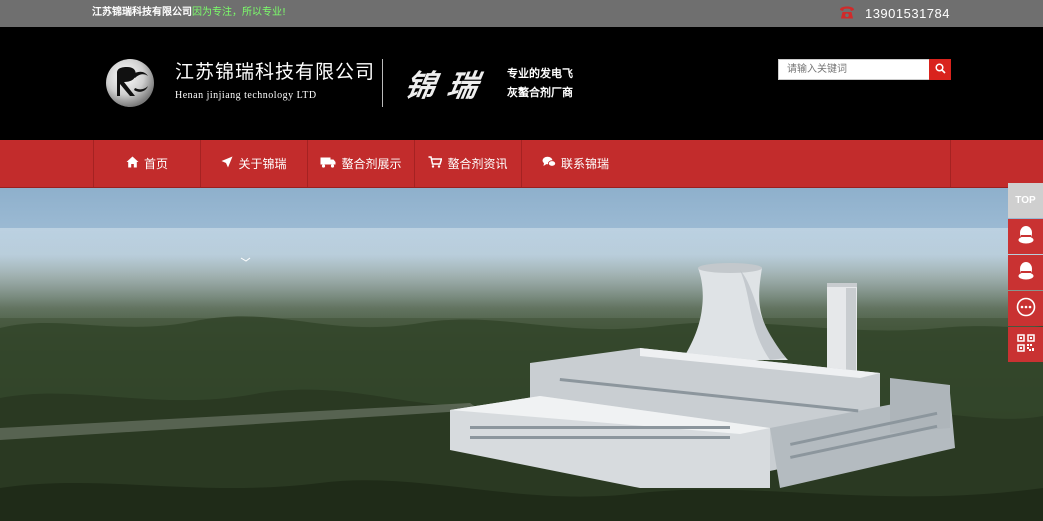 This screenshot has width=1043, height=521. What do you see at coordinates (447, 86) in the screenshot?
I see `brand-calligraphy: 锦瑞` at bounding box center [447, 86].